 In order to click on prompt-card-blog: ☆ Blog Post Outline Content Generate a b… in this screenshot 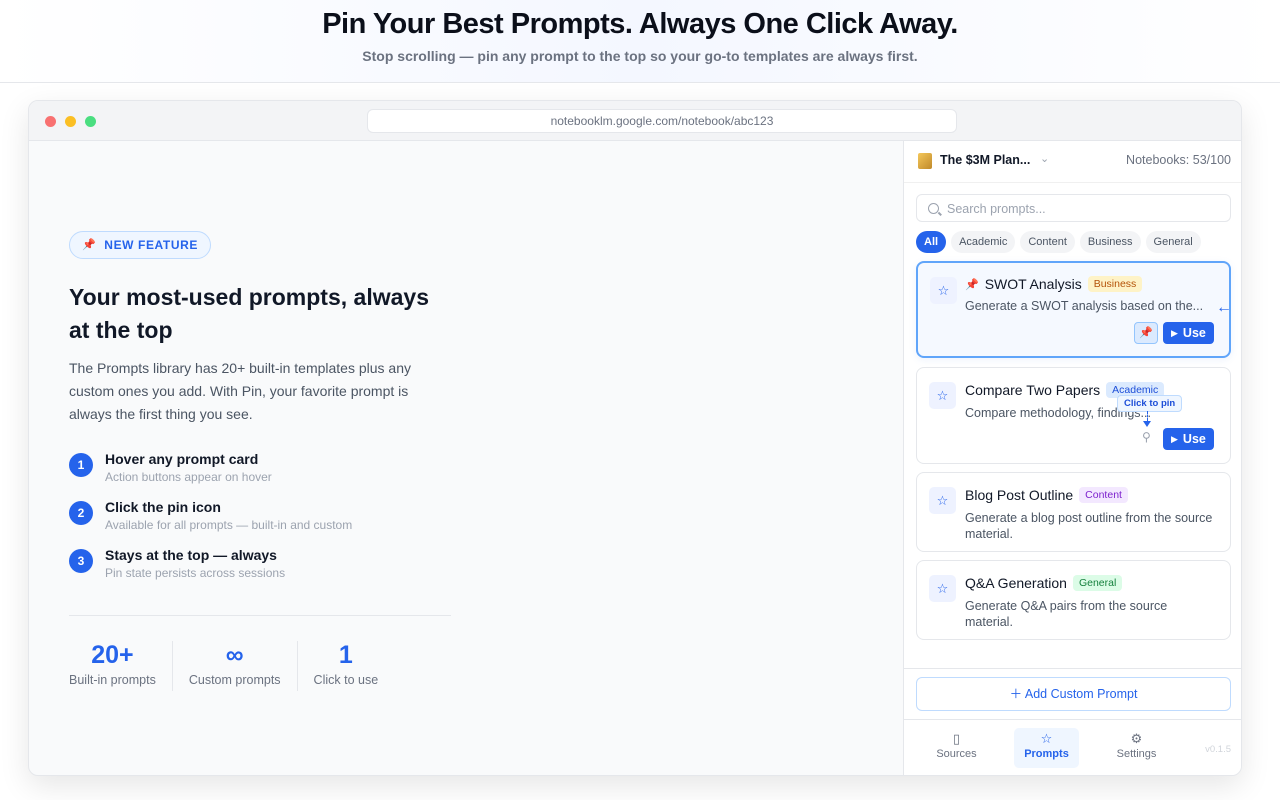, I will do `click(1073, 512)`.